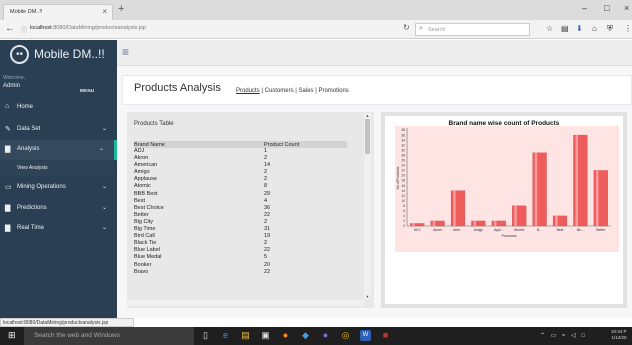 Image resolution: width=632 pixels, height=345 pixels. What do you see at coordinates (245, 335) in the screenshot?
I see `file-explorer-icon: ▤` at bounding box center [245, 335].